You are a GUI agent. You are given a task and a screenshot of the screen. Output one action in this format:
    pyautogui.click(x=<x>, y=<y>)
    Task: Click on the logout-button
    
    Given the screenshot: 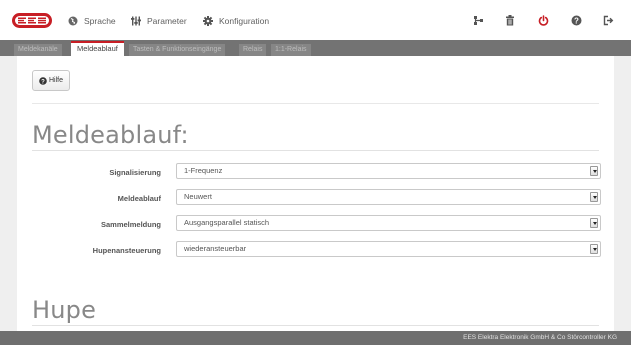 What is the action you would take?
    pyautogui.click(x=608, y=20)
    